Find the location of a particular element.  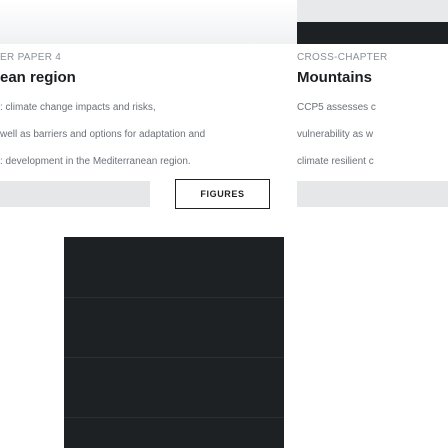

right-card-image-top is located at coordinates (372, 11).